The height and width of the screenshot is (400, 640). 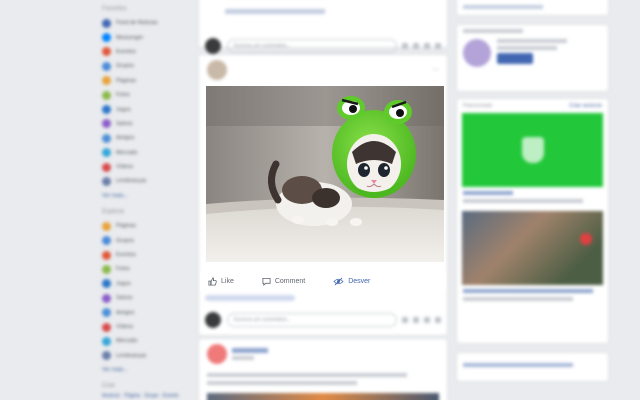 What do you see at coordinates (125, 312) in the screenshot?
I see `nav-exp-item-label: Amigos` at bounding box center [125, 312].